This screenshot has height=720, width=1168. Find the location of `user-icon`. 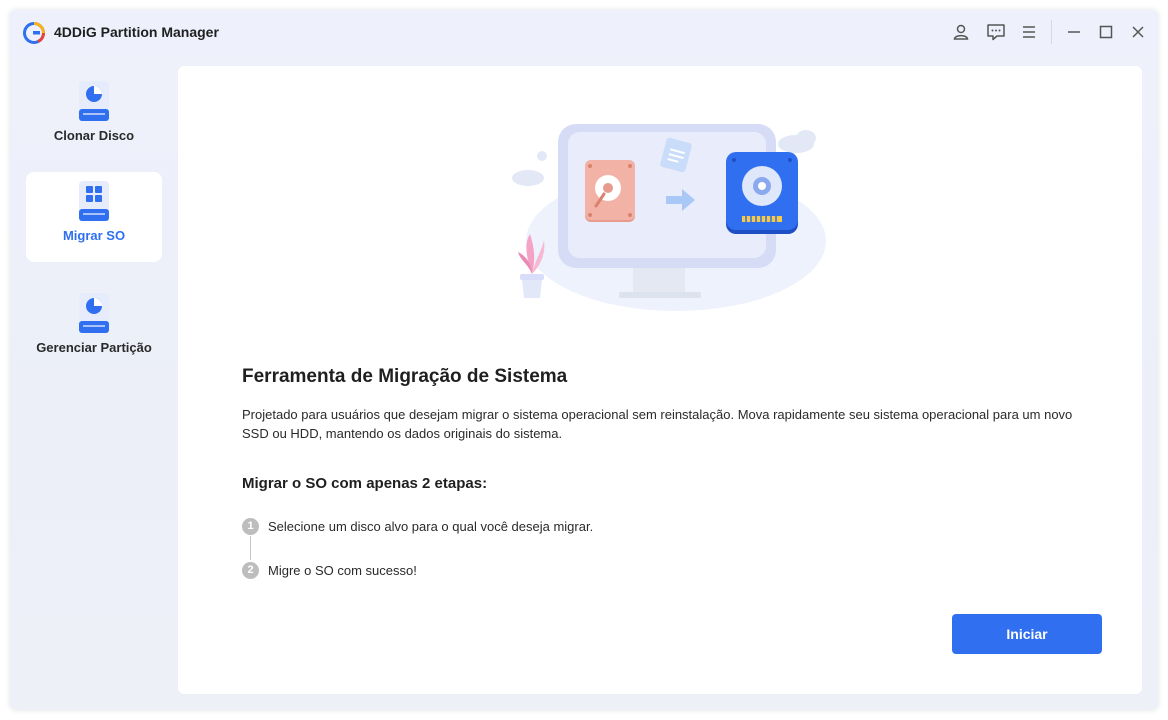

user-icon is located at coordinates (961, 32).